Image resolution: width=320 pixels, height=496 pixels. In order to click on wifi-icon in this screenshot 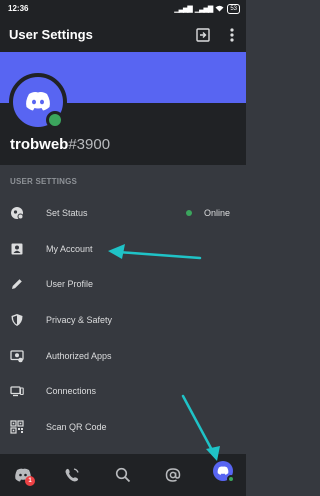, I will do `click(219, 9)`.